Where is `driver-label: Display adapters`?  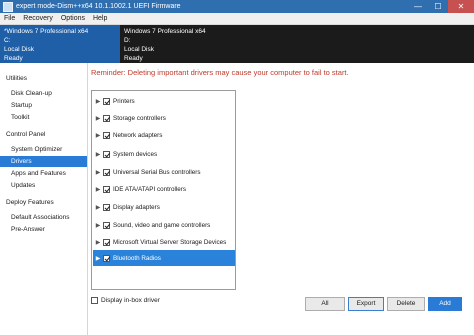 driver-label: Display adapters is located at coordinates (136, 207).